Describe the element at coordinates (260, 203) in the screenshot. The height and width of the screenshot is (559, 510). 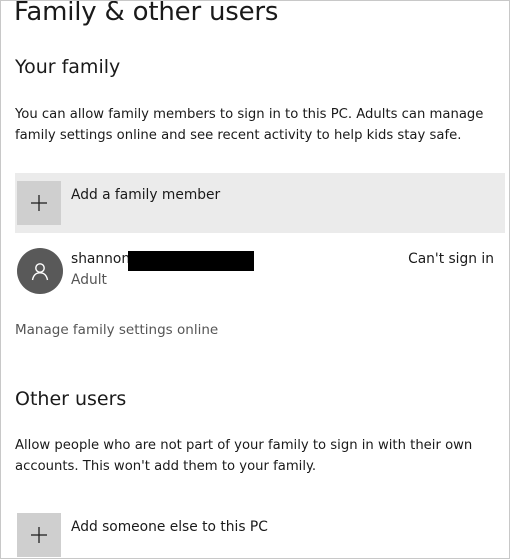
I see `add-family-member-button: Add a family member` at that location.